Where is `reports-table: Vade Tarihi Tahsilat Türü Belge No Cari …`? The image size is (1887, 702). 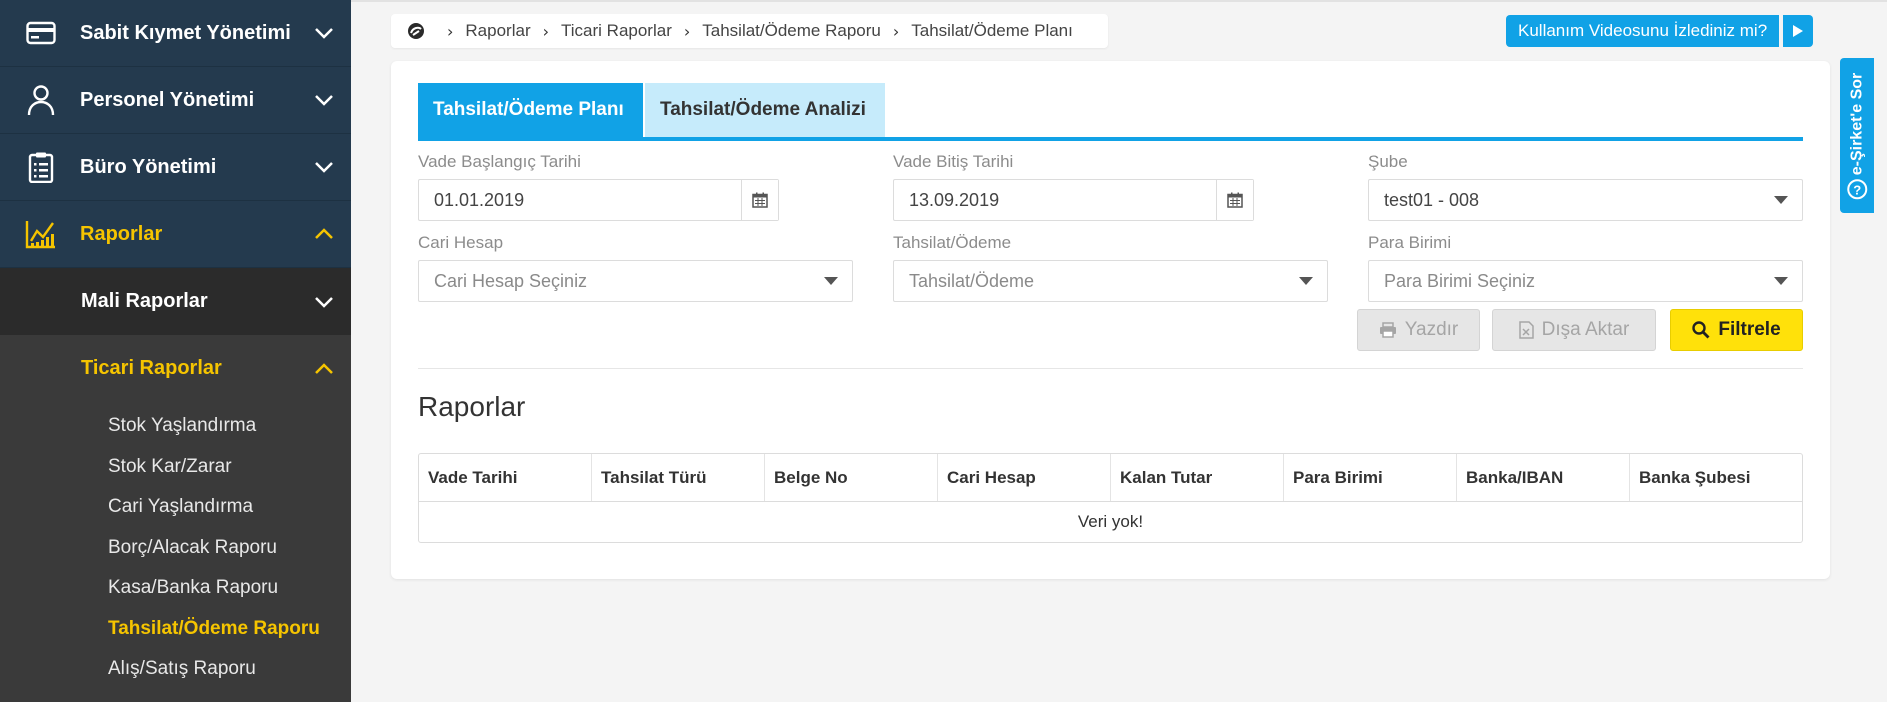
reports-table: Vade Tarihi Tahsilat Türü Belge No Cari … is located at coordinates (1110, 498).